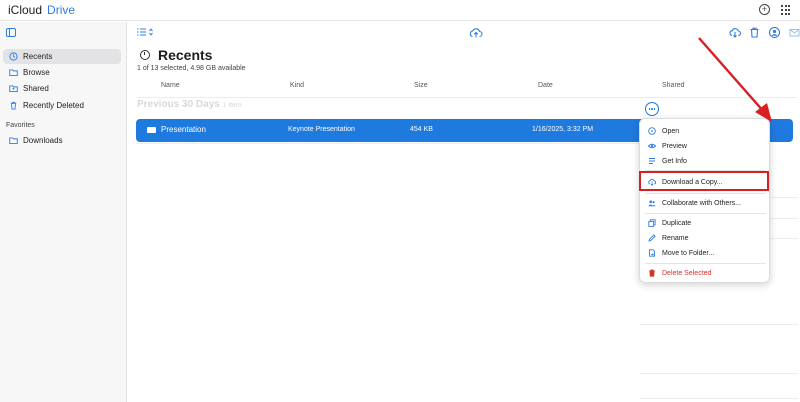 The width and height of the screenshot is (800, 402). I want to click on menu-item-label: Preview, so click(674, 146).